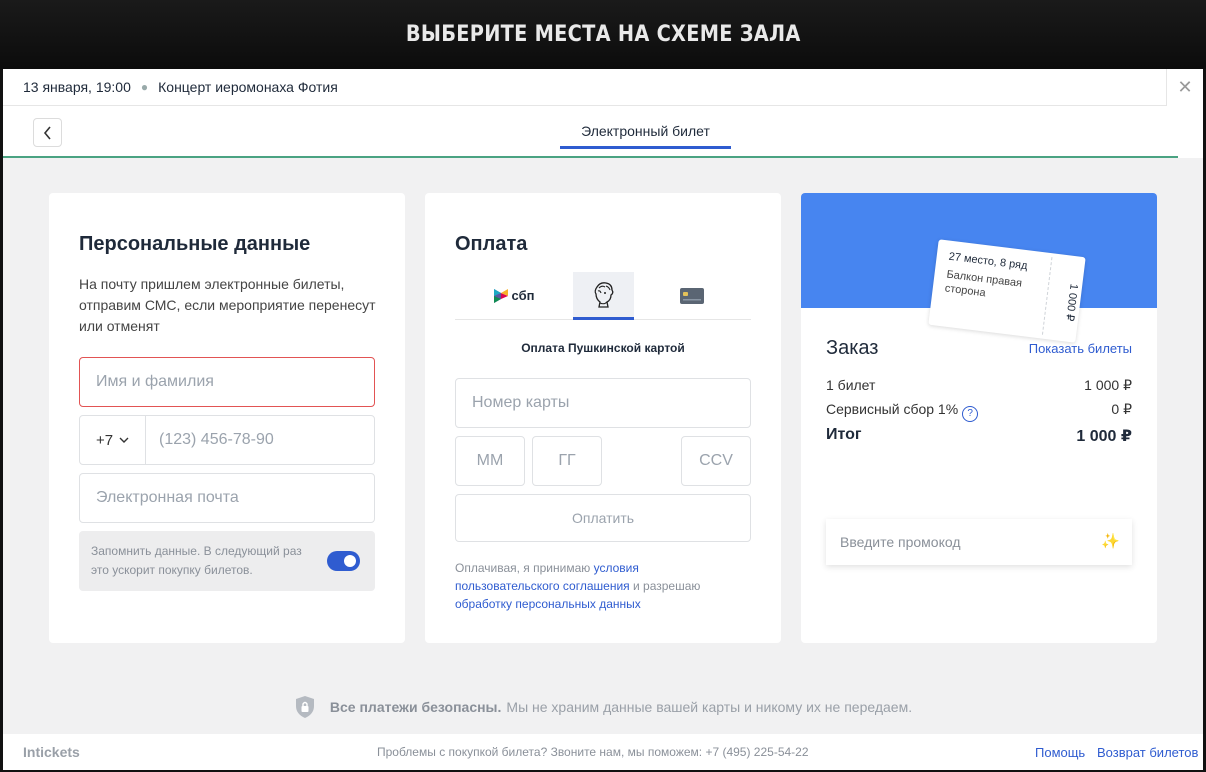 The width and height of the screenshot is (1206, 772). I want to click on email-field: Электронная почта, so click(227, 498).